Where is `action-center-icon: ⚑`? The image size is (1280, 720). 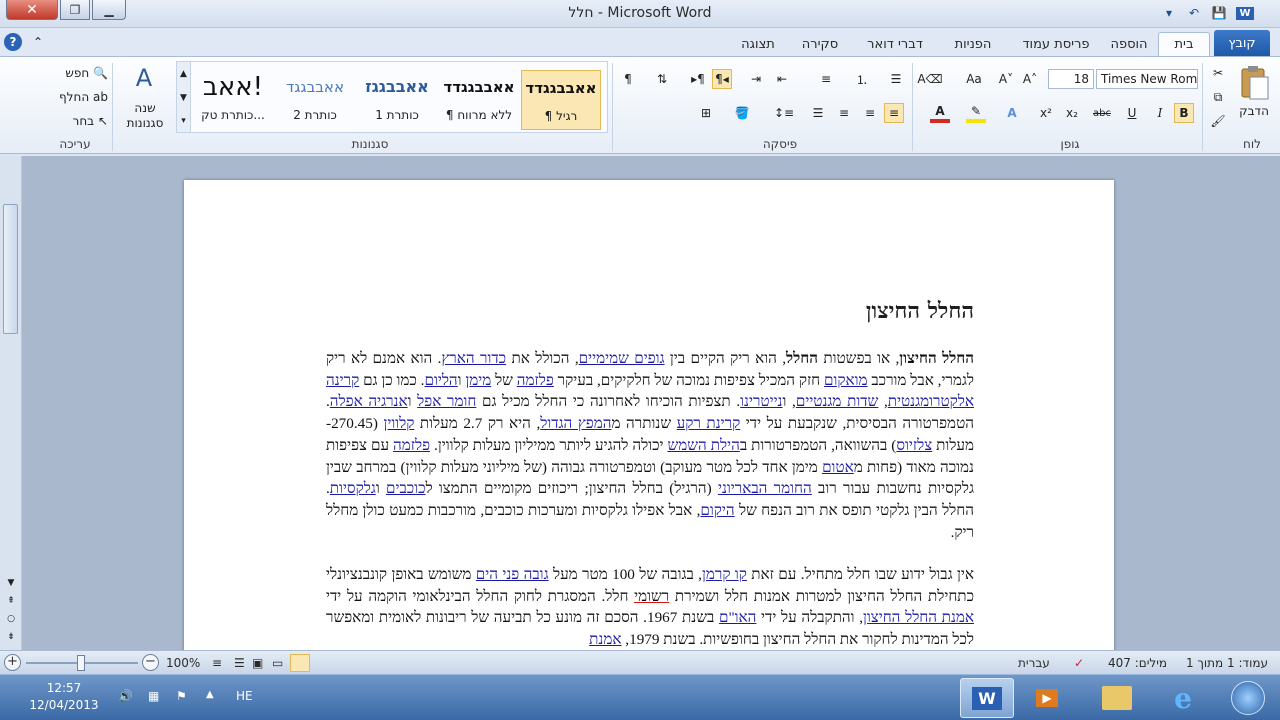 action-center-icon: ⚑ is located at coordinates (181, 696).